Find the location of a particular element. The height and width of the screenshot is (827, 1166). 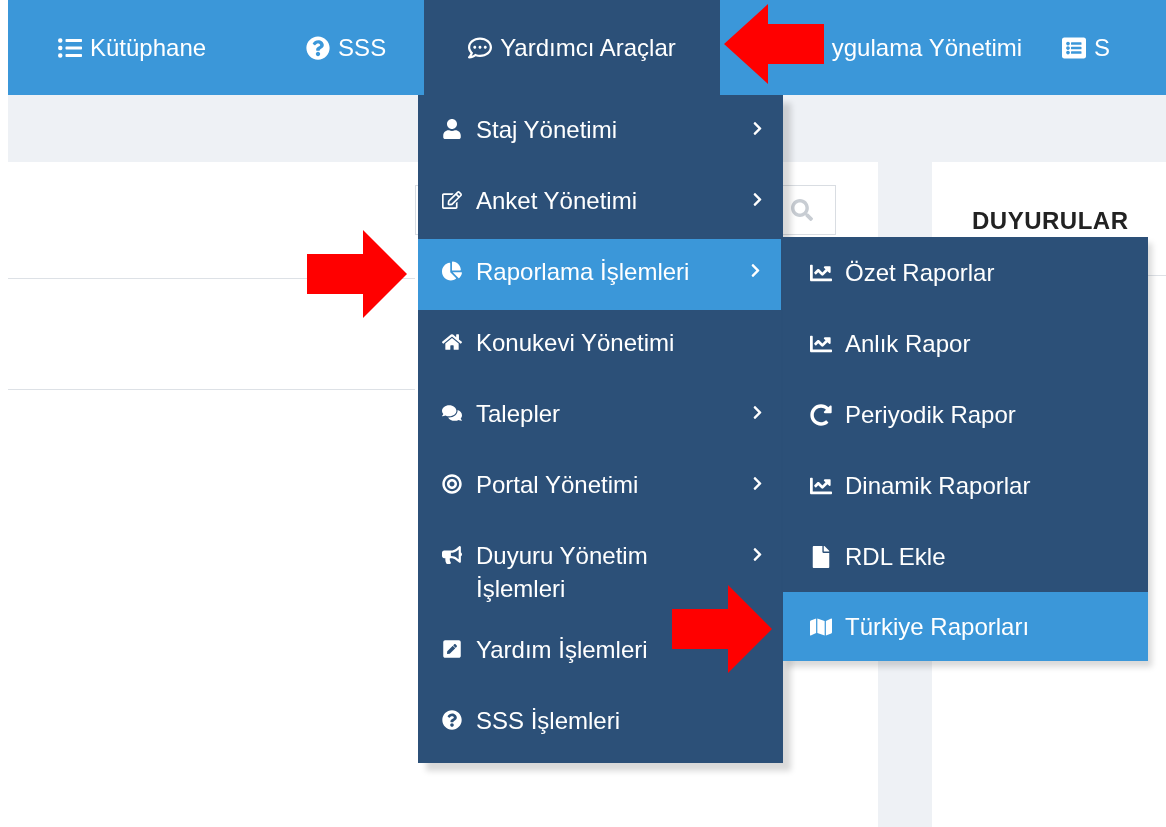

menu-item: Staj Yönetimi is located at coordinates (600, 132).